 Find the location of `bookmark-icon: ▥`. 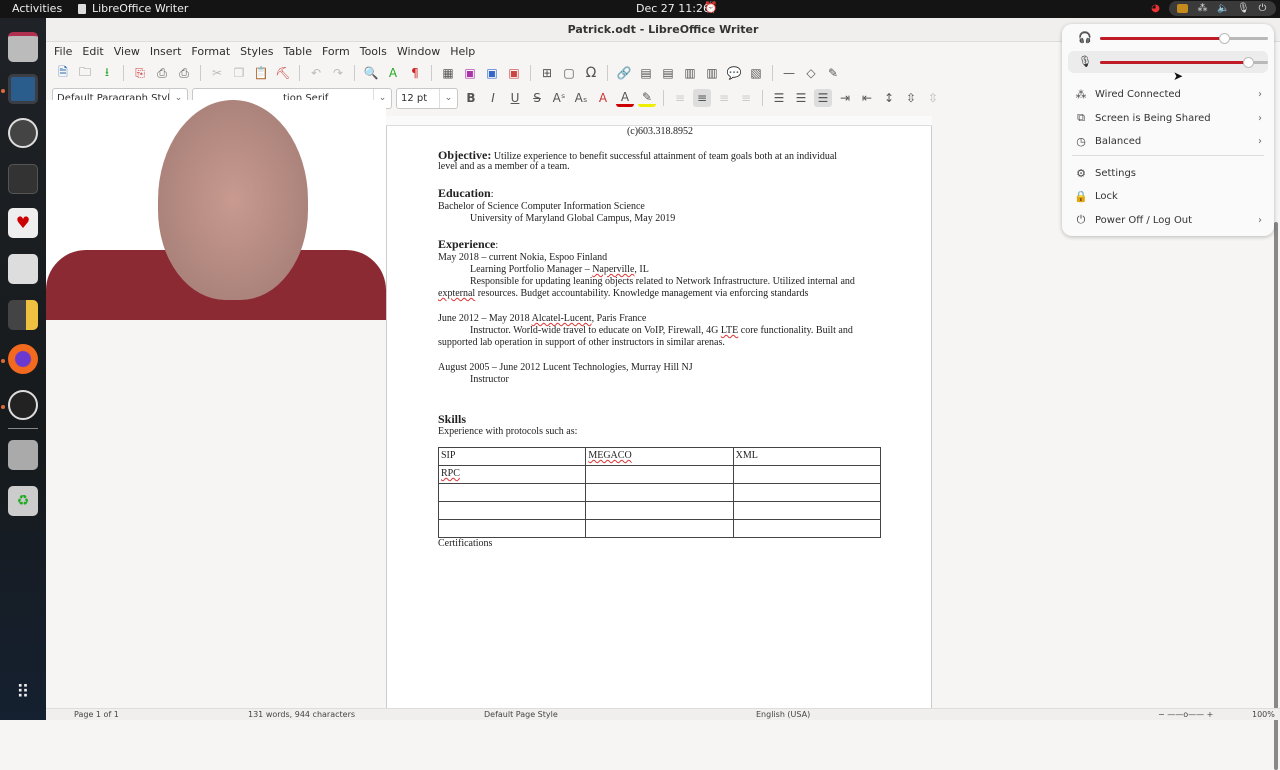

bookmark-icon: ▥ is located at coordinates (690, 73).